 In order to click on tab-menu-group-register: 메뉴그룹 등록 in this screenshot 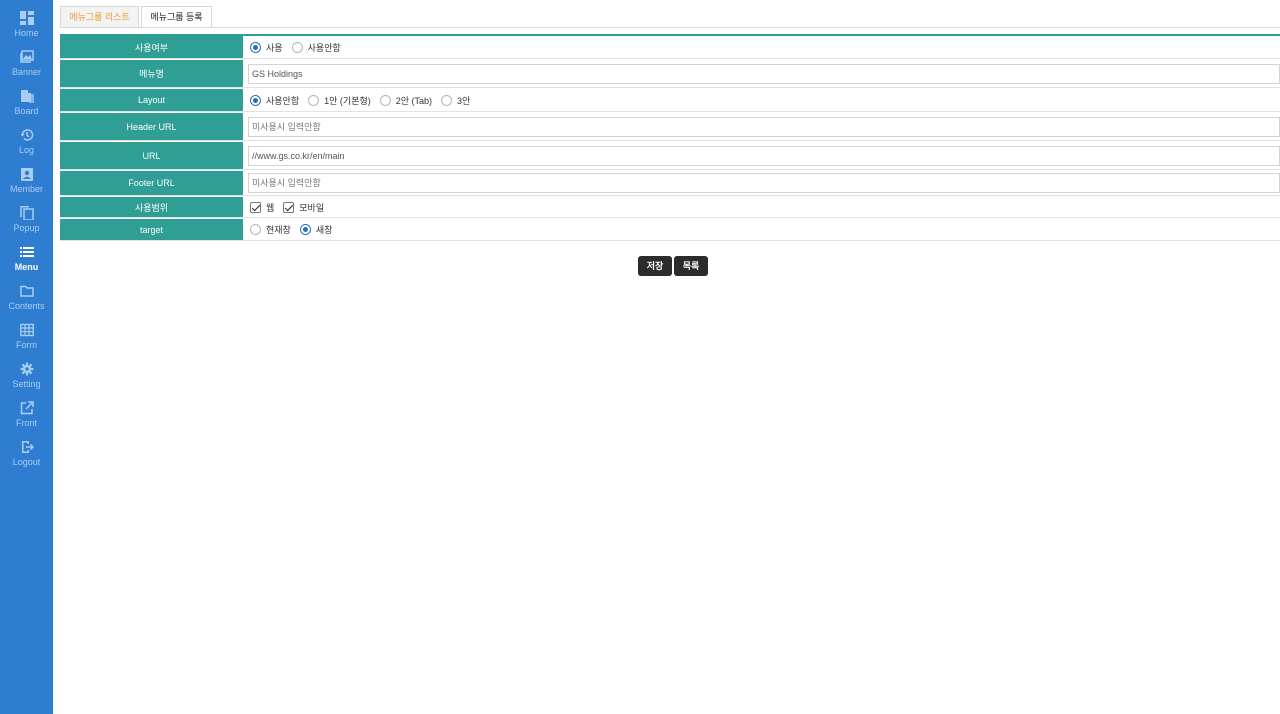, I will do `click(176, 16)`.